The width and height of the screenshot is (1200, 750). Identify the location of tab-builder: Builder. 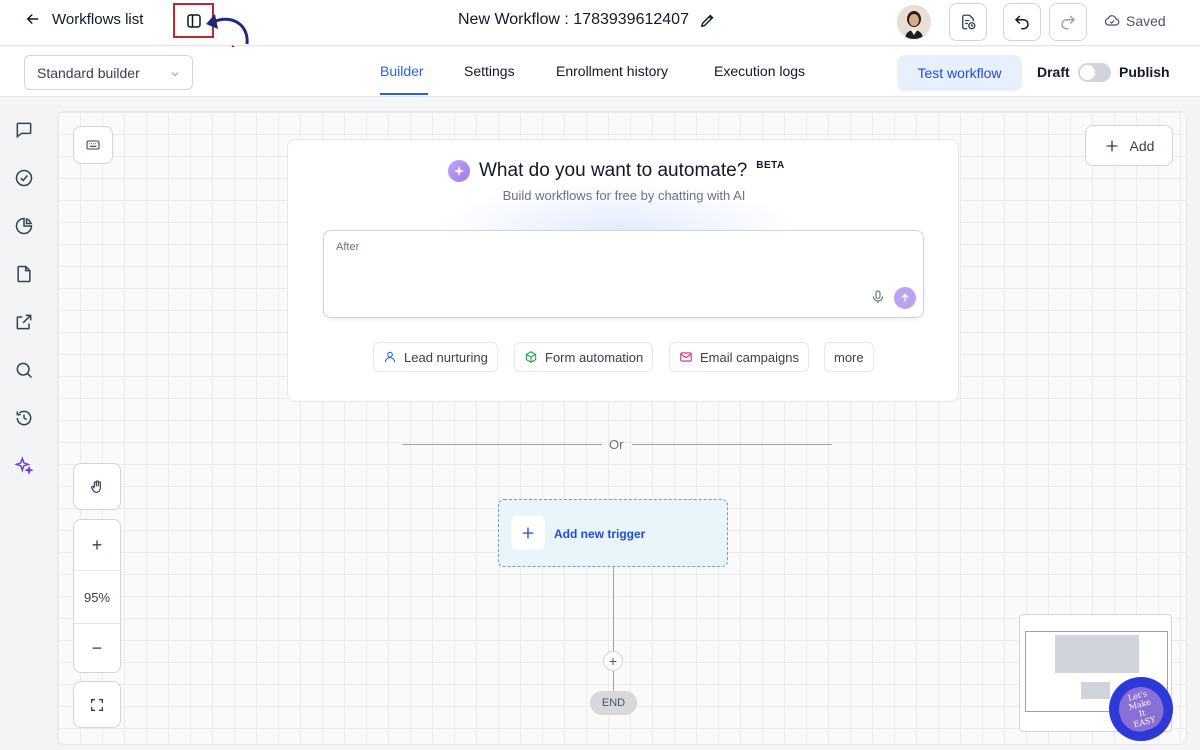
(402, 71).